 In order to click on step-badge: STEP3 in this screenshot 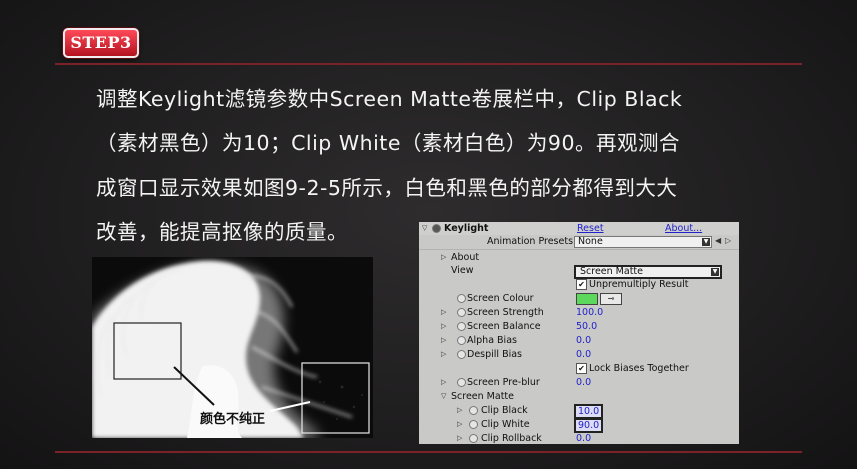, I will do `click(101, 43)`.